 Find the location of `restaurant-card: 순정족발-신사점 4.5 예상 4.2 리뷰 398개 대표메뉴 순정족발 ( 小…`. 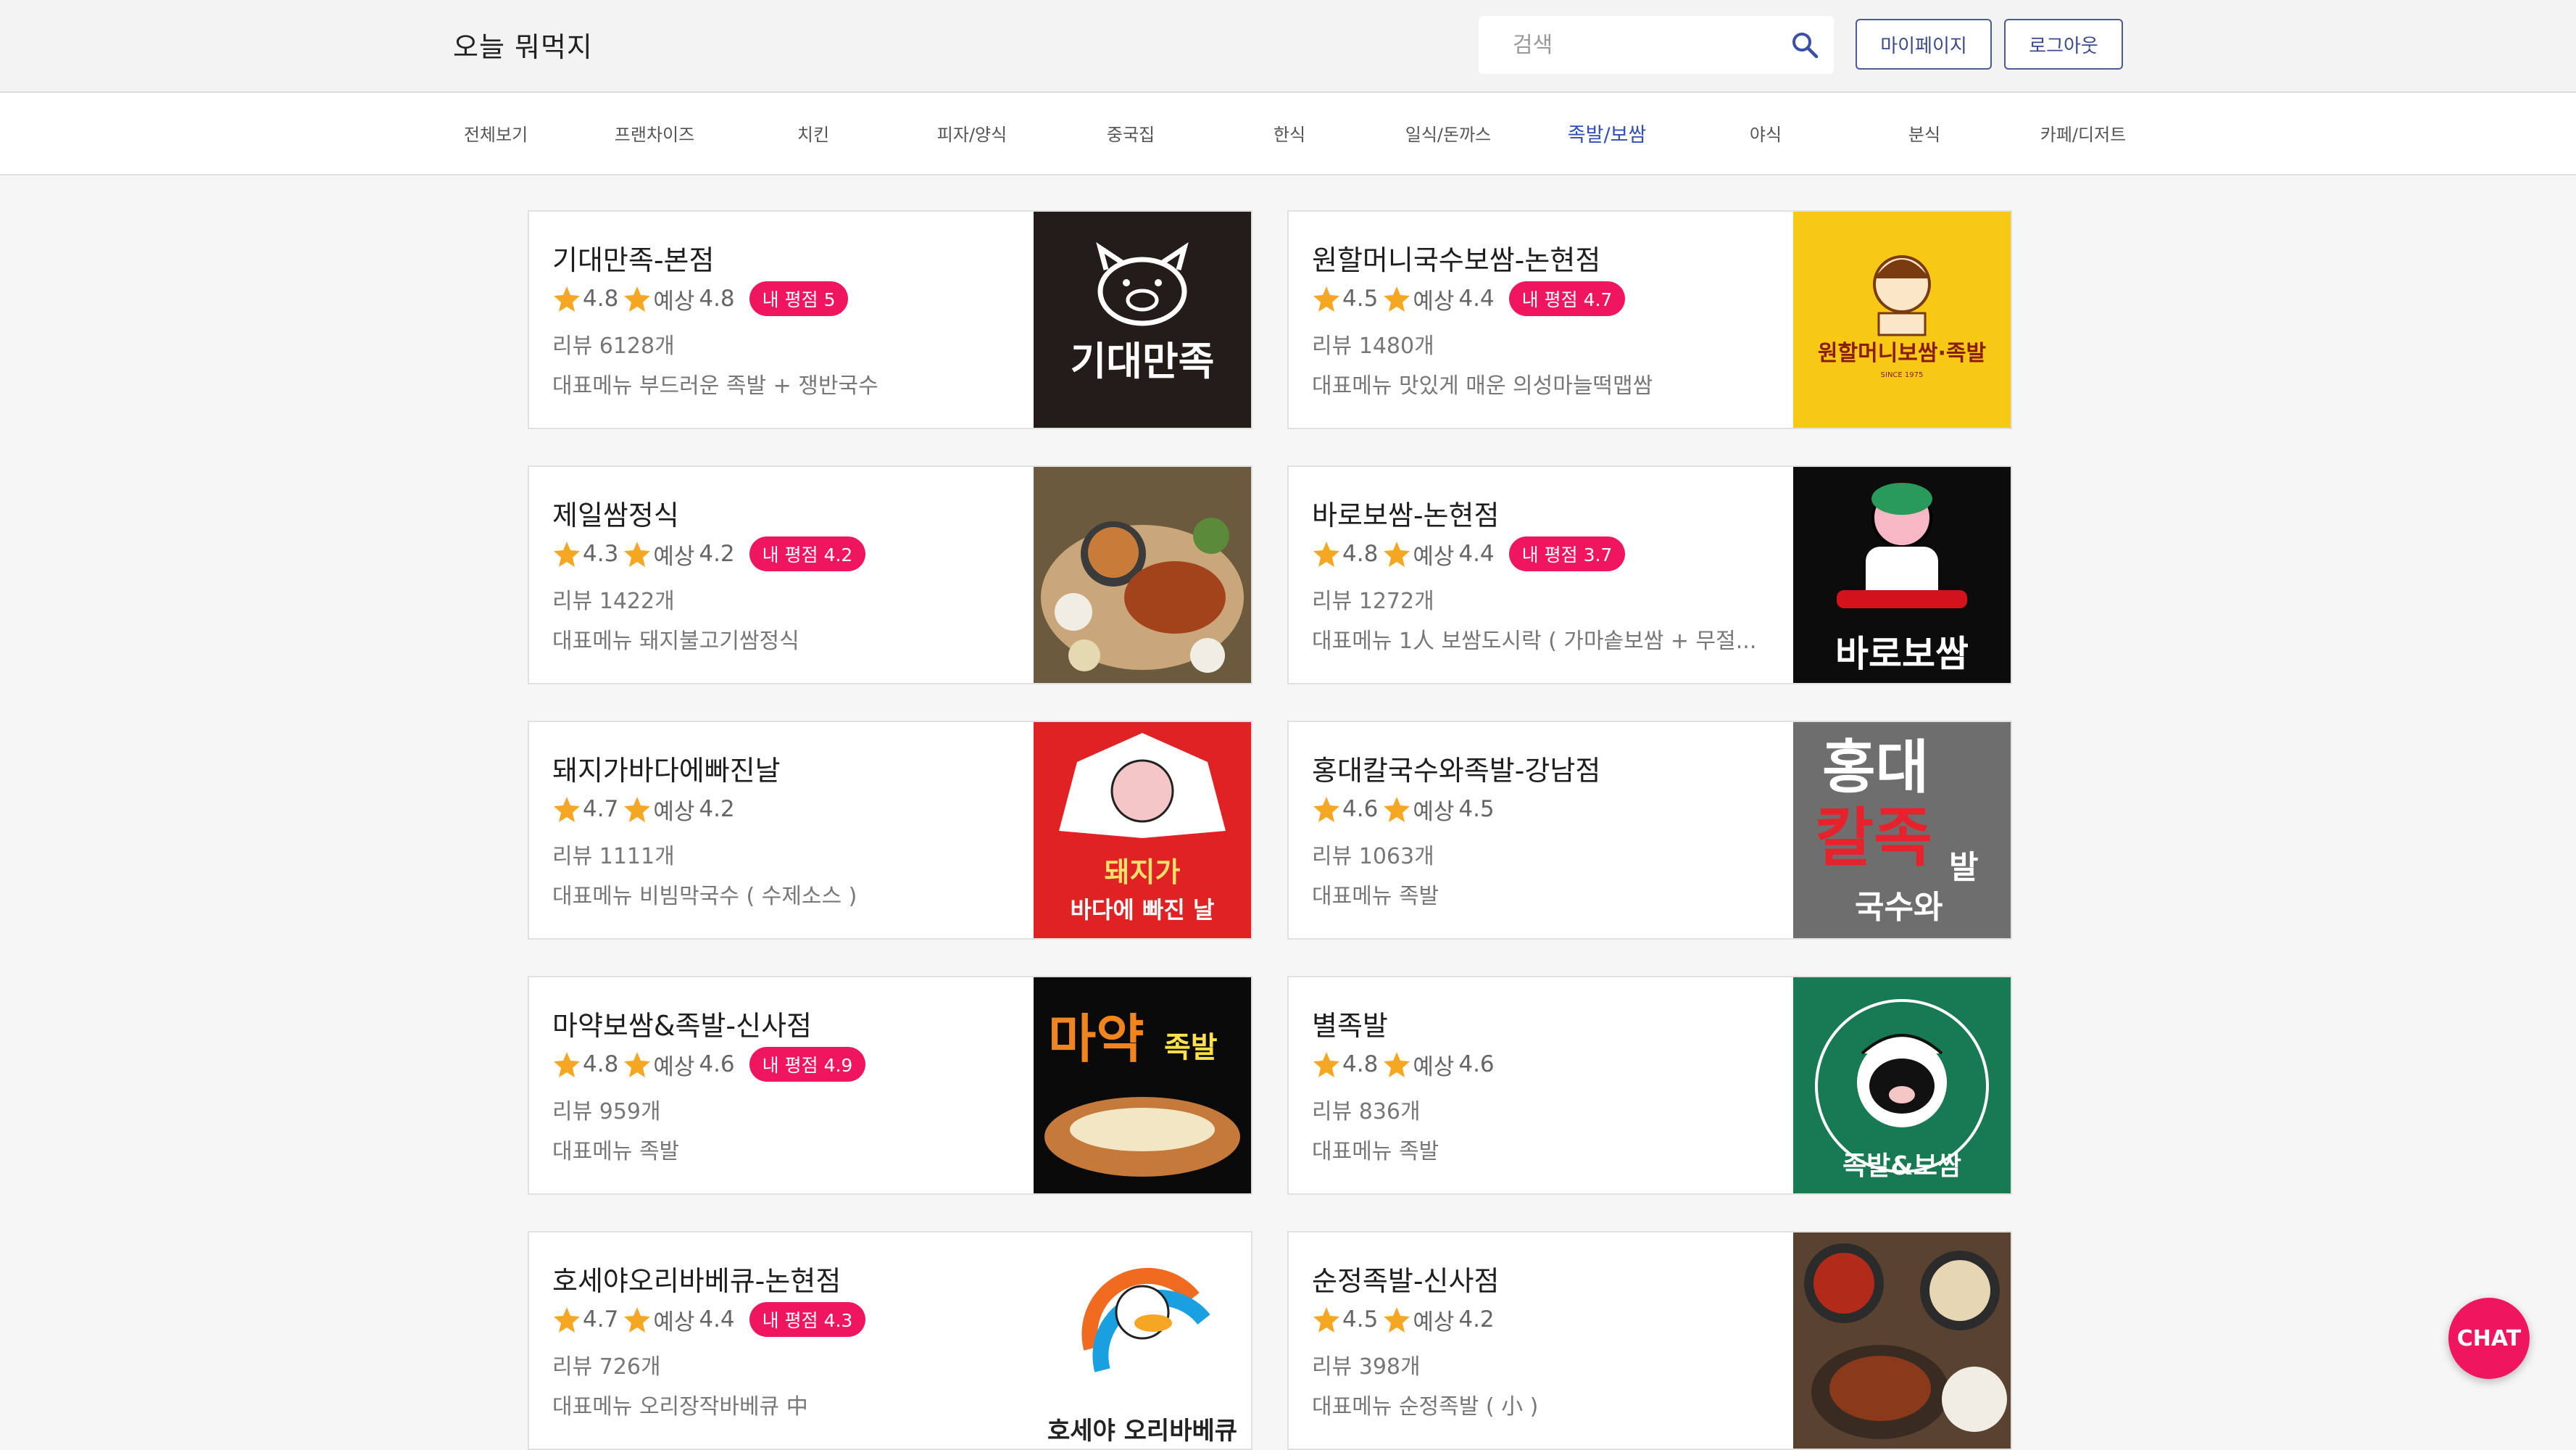

restaurant-card: 순정족발-신사점 4.5 예상 4.2 리뷰 398개 대표메뉴 순정족발 ( 小… is located at coordinates (1649, 1341).